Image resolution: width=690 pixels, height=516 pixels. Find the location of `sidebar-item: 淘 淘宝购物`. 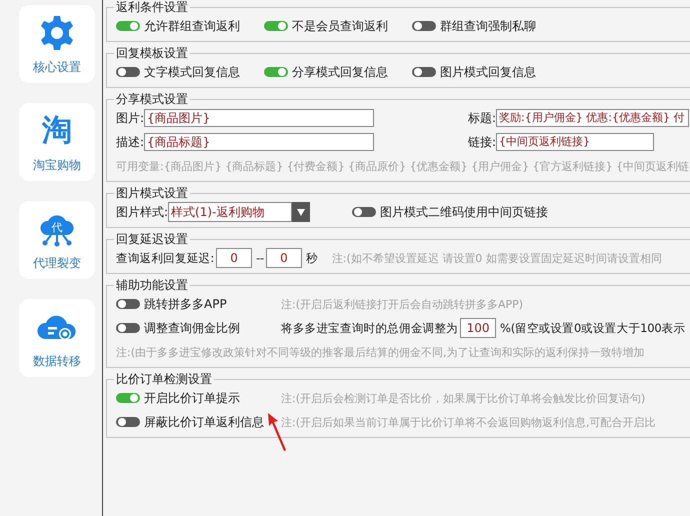

sidebar-item: 淘 淘宝购物 is located at coordinates (57, 142).